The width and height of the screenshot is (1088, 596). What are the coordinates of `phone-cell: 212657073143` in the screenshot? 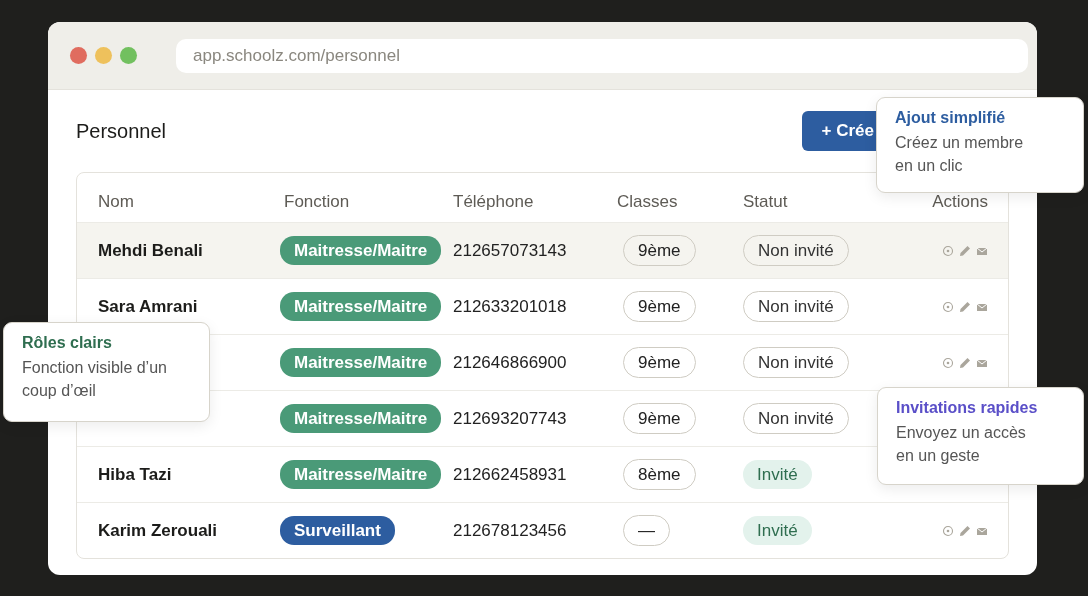 It's located at (510, 250).